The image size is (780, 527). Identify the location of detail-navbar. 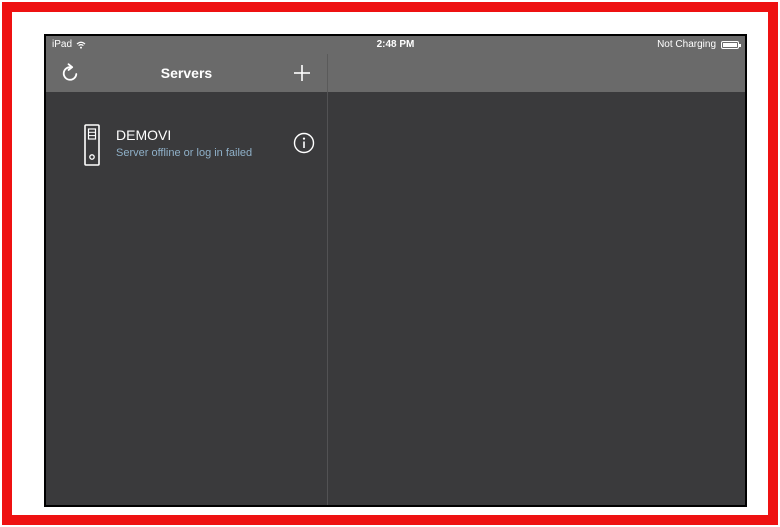
(536, 73).